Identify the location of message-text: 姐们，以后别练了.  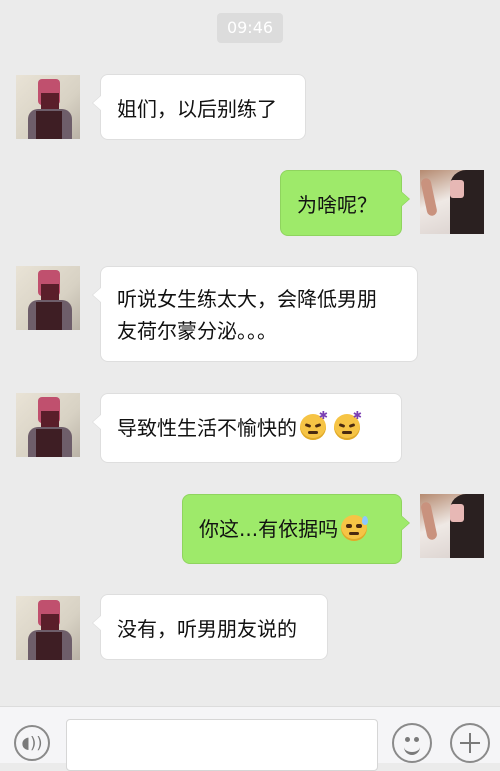
(197, 109).